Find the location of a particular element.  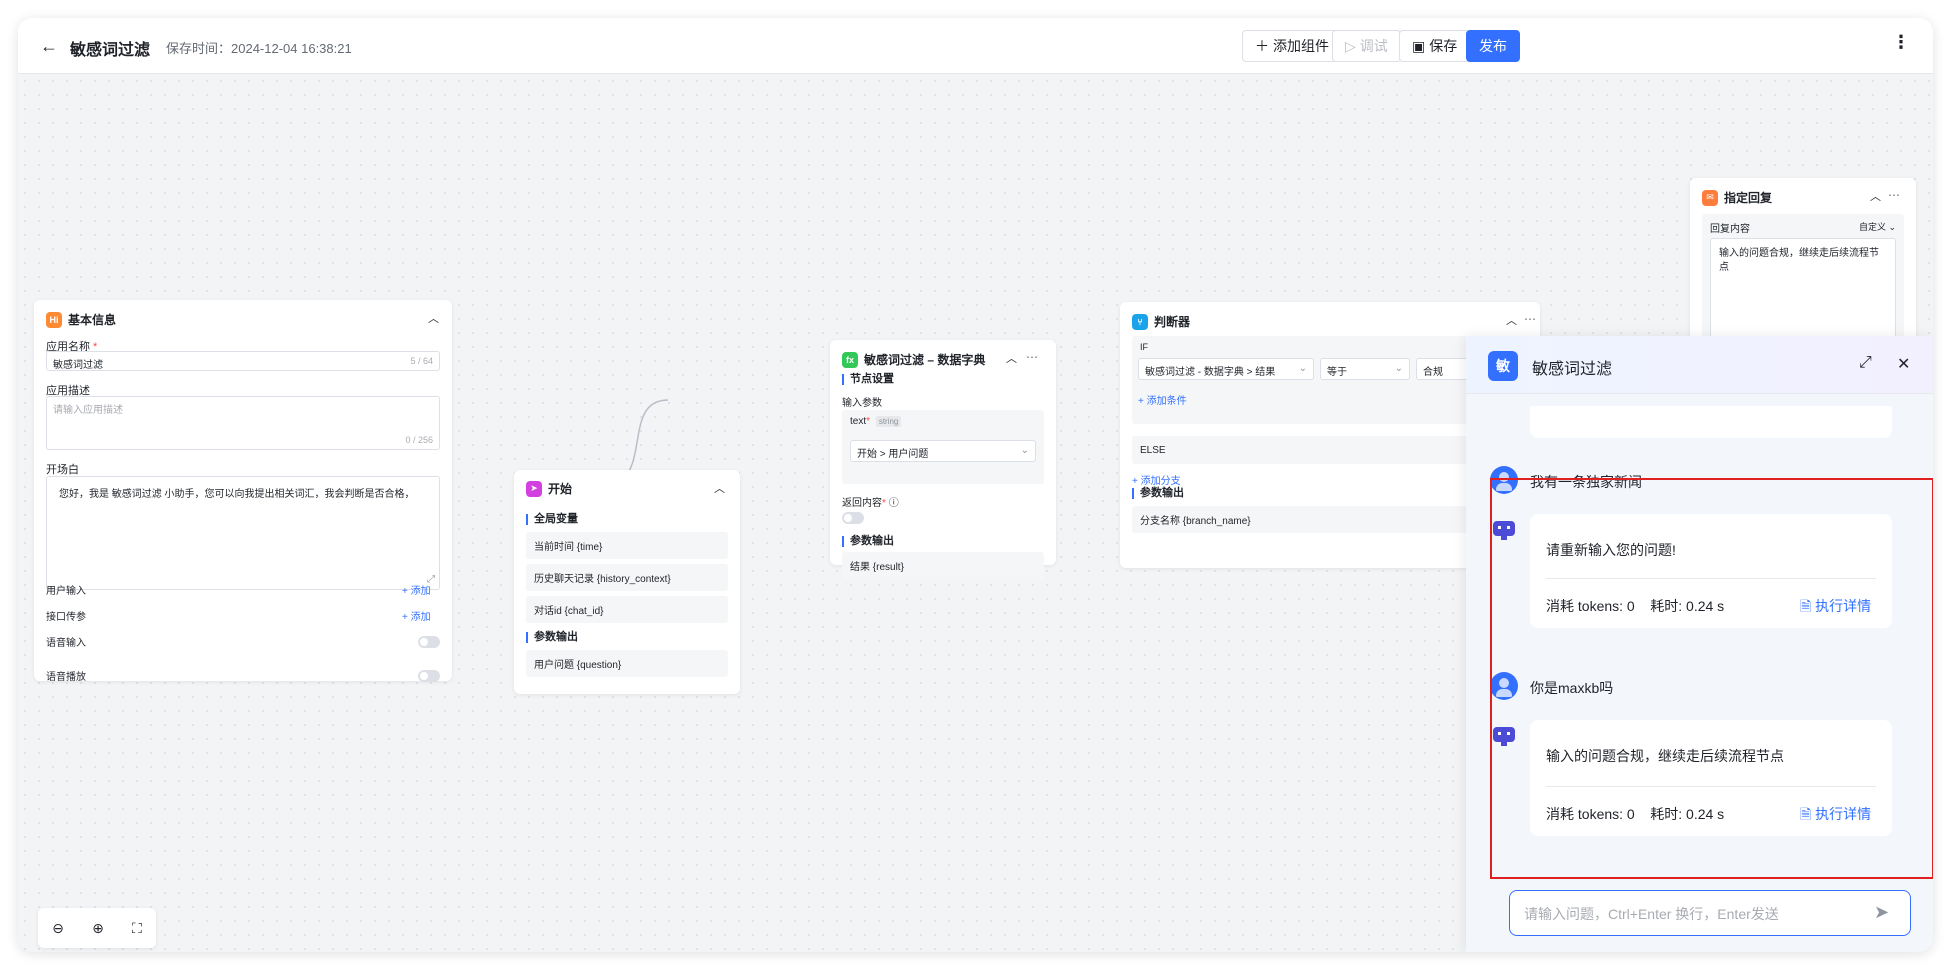

user-input-label: 用户输入 is located at coordinates (66, 591).